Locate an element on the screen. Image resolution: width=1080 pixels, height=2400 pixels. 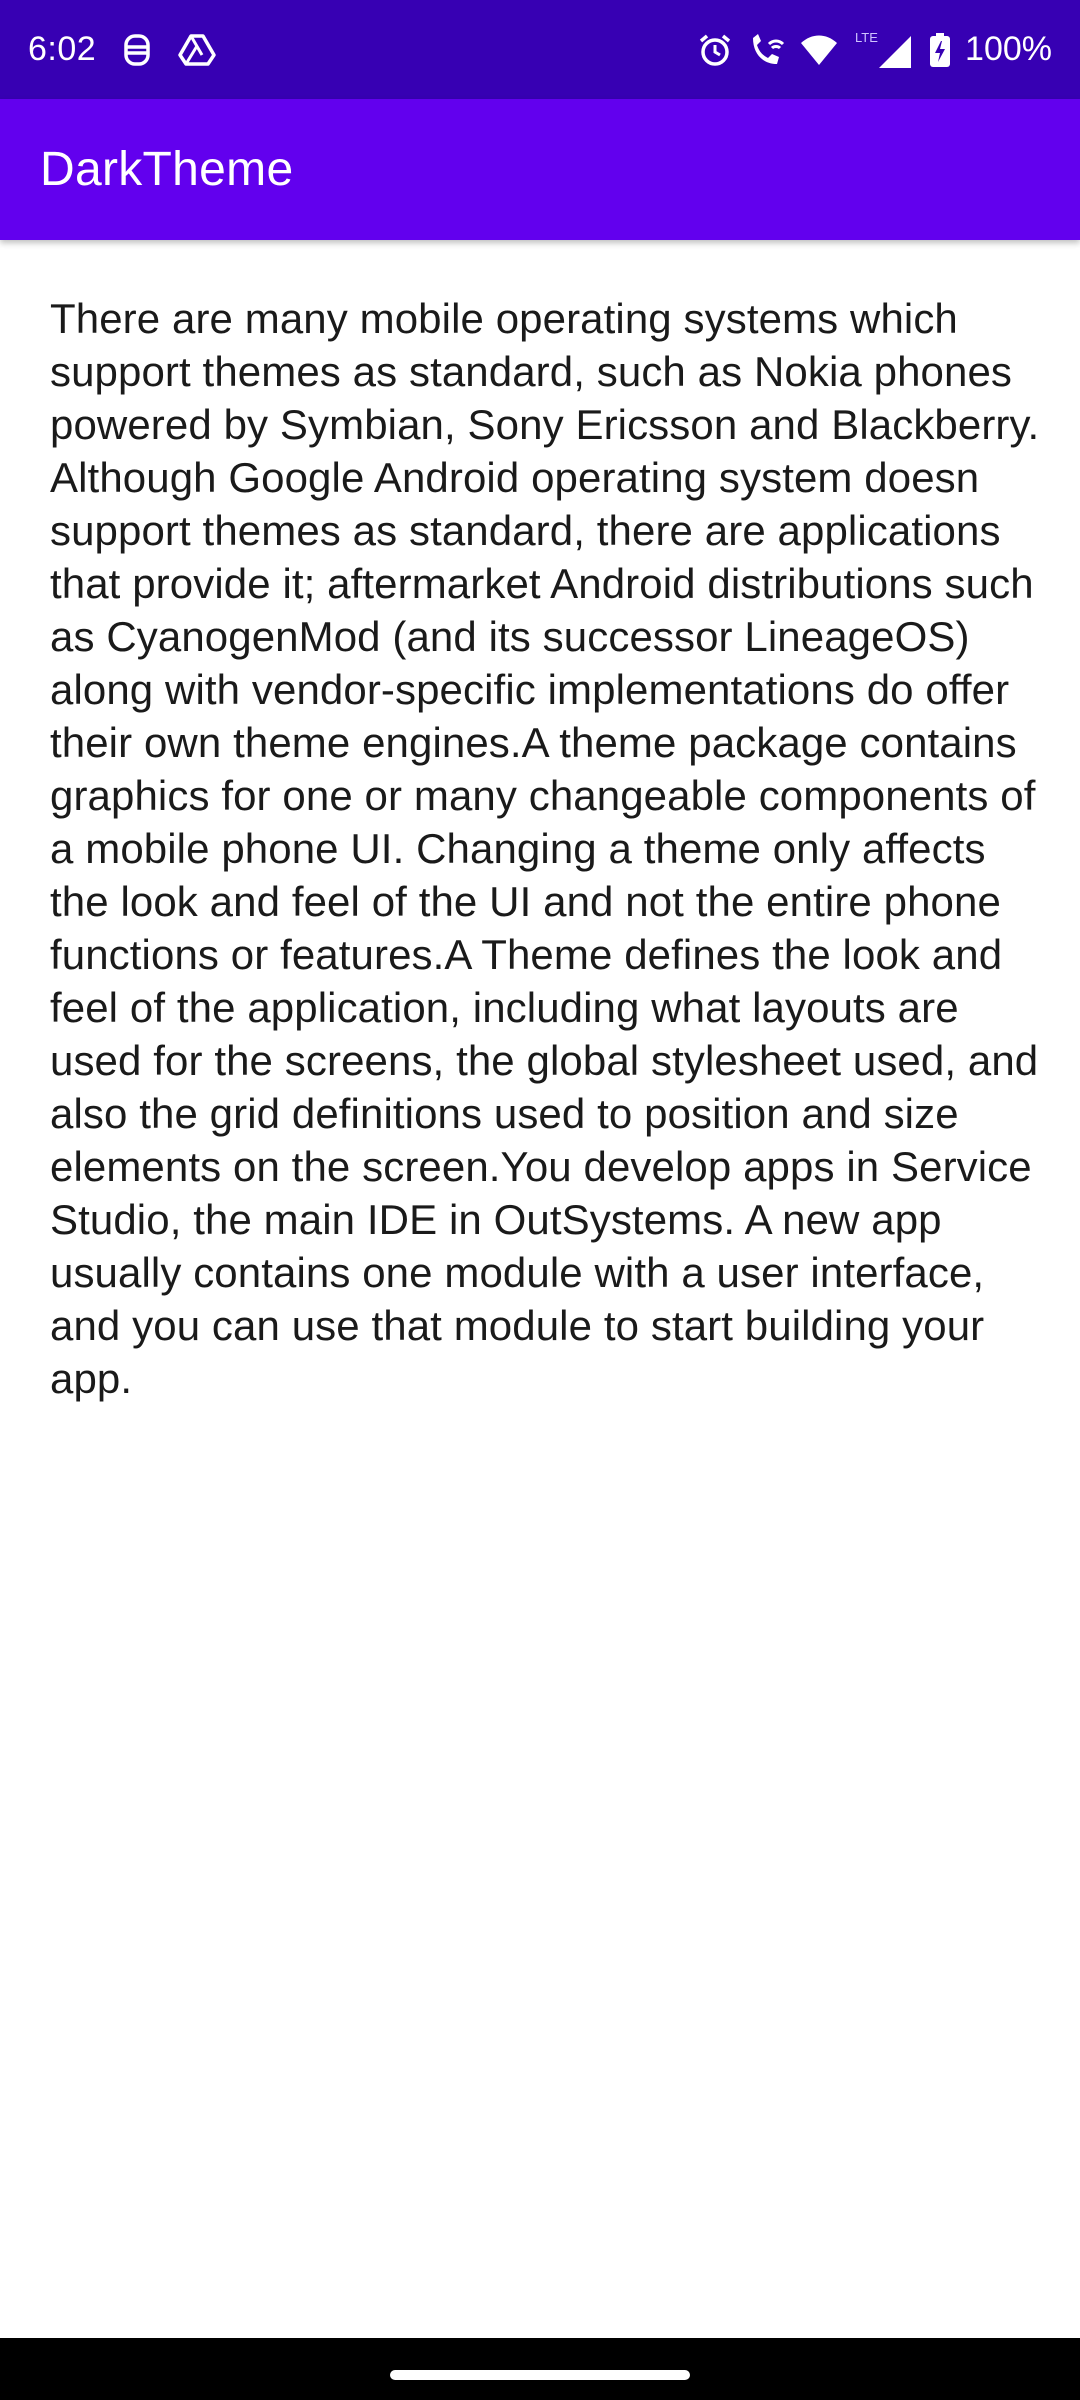
alarm-icon is located at coordinates (715, 50).